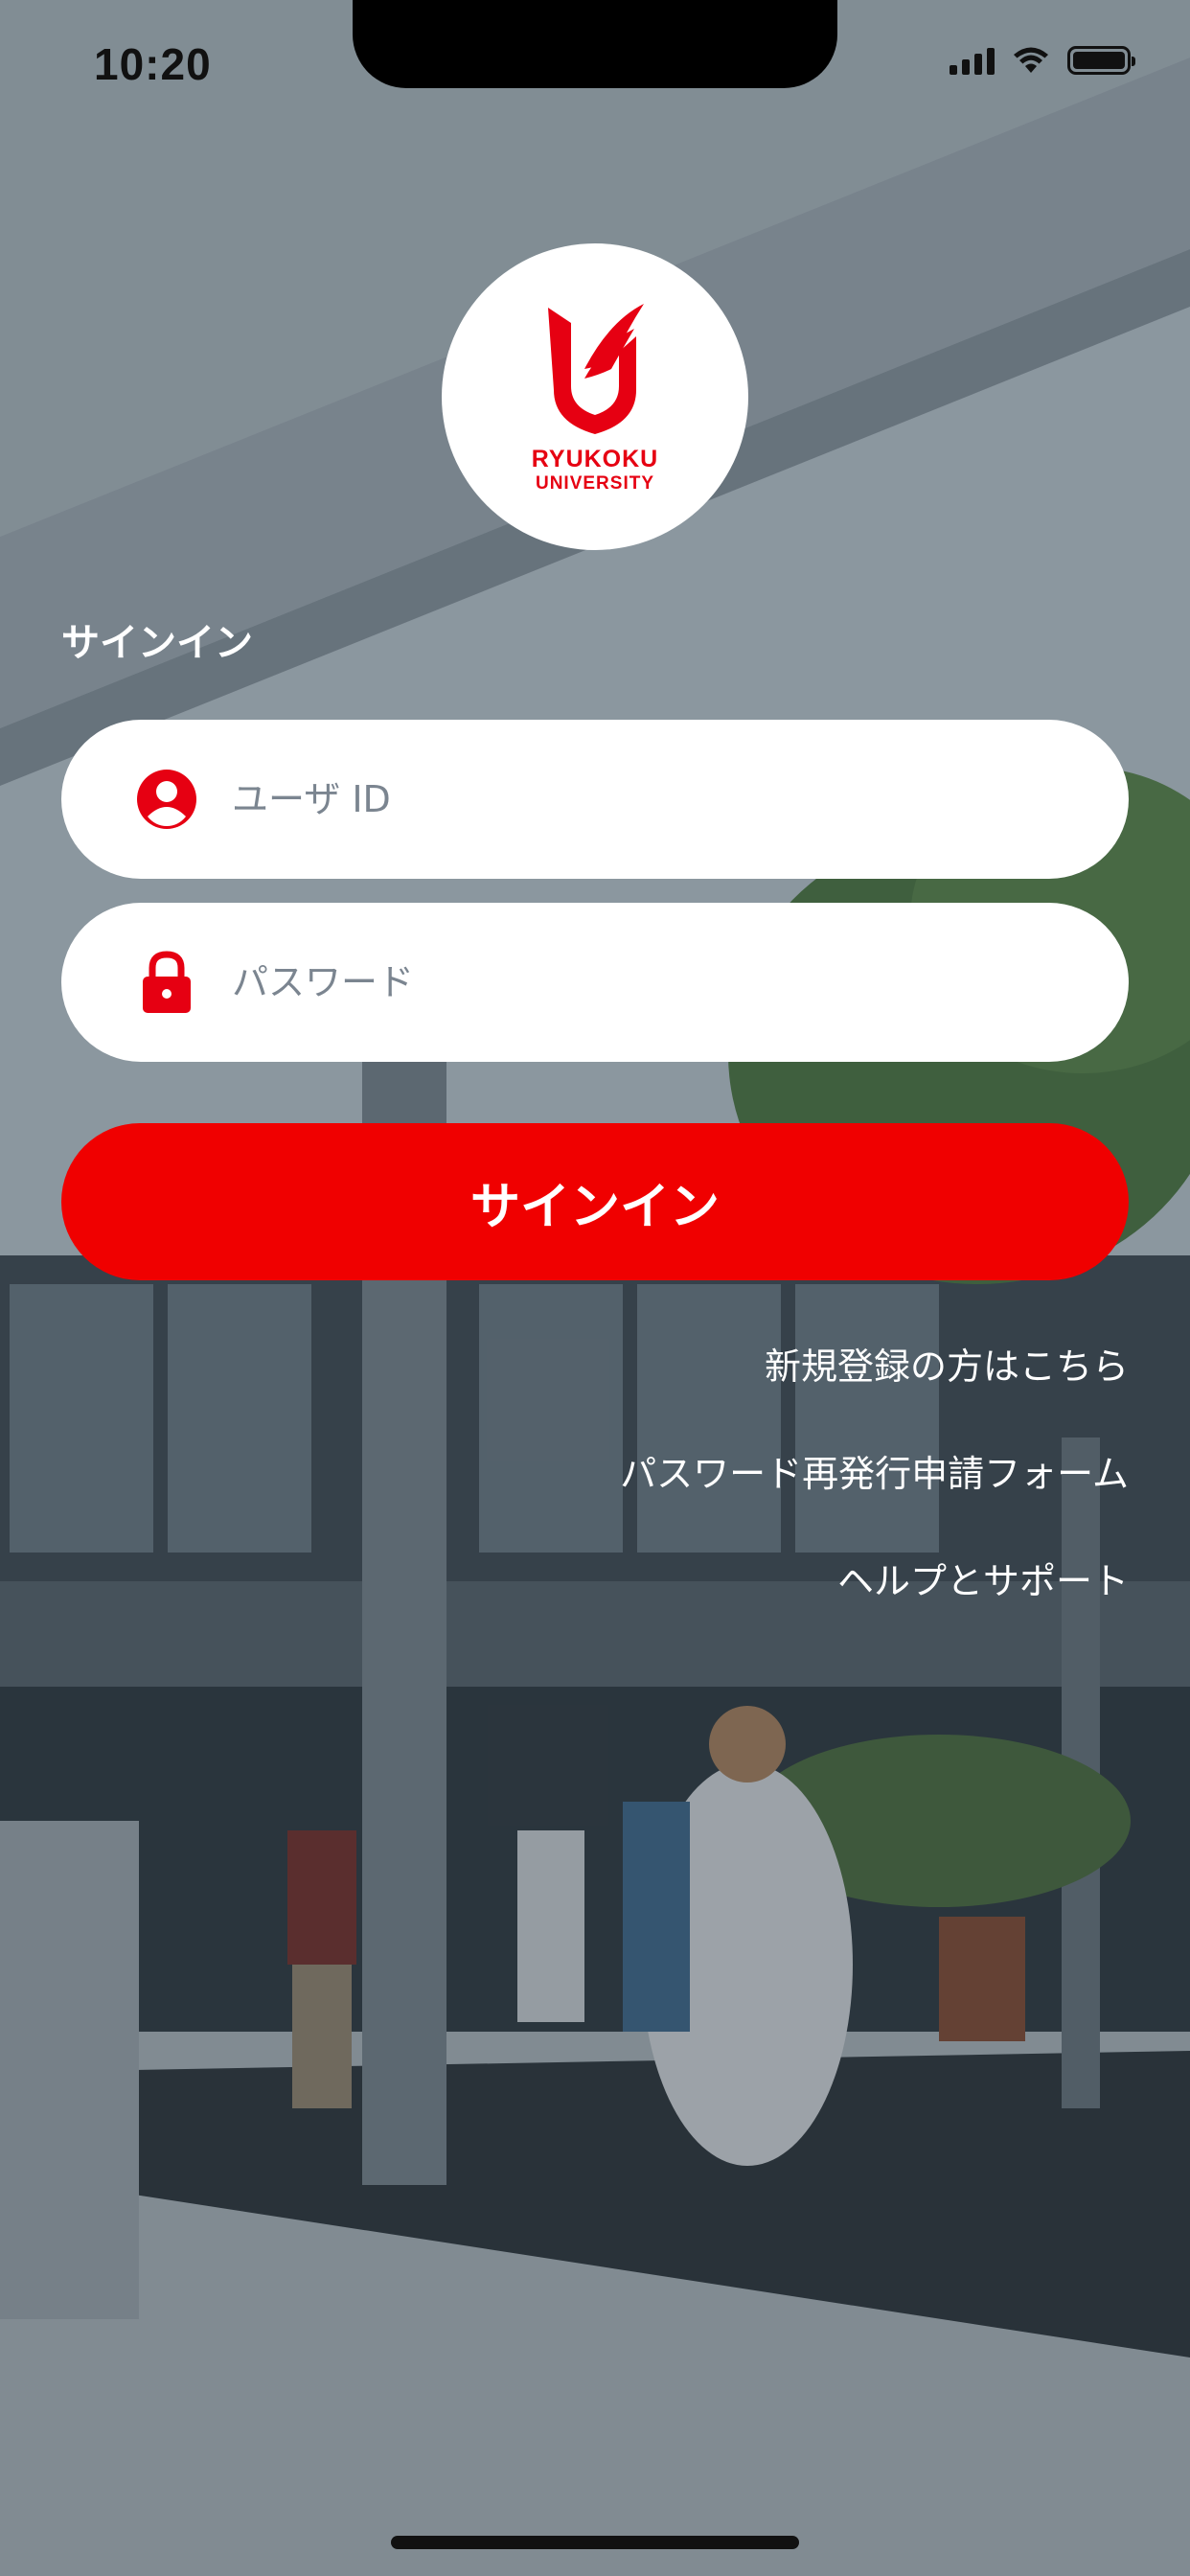 Image resolution: width=1190 pixels, height=2576 pixels. I want to click on status-time: 10:20, so click(153, 64).